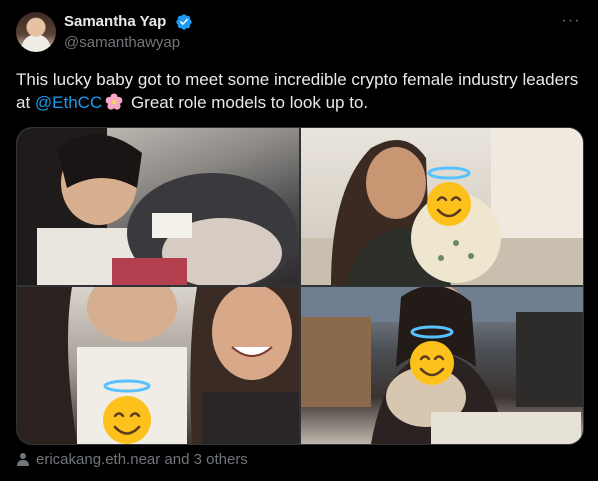 The width and height of the screenshot is (598, 481). Describe the element at coordinates (184, 22) in the screenshot. I see `verified-badge-icon` at that location.